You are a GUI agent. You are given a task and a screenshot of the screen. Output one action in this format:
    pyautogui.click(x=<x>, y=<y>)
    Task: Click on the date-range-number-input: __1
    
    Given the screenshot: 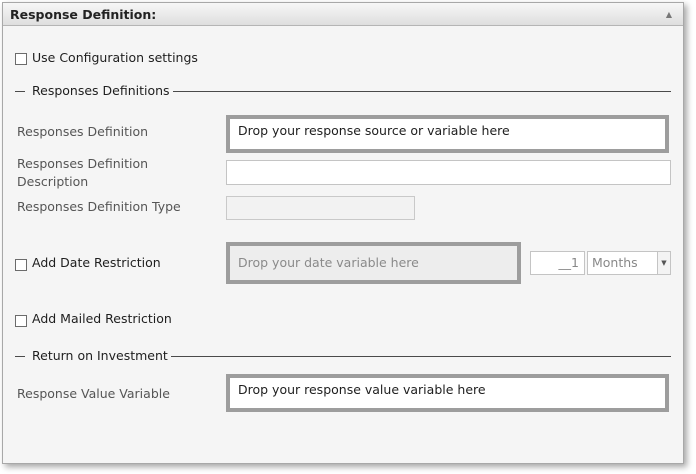 What is the action you would take?
    pyautogui.click(x=557, y=263)
    